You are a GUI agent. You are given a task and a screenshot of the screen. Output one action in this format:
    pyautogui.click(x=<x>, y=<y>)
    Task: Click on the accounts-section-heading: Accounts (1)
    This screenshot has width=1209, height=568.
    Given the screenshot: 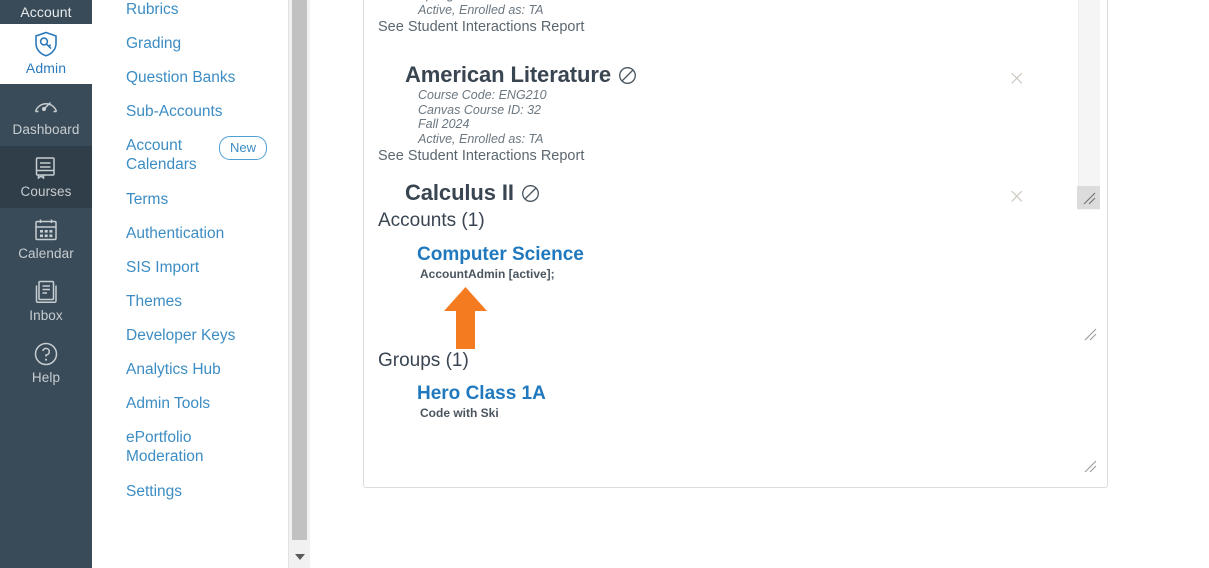 What is the action you would take?
    pyautogui.click(x=431, y=220)
    